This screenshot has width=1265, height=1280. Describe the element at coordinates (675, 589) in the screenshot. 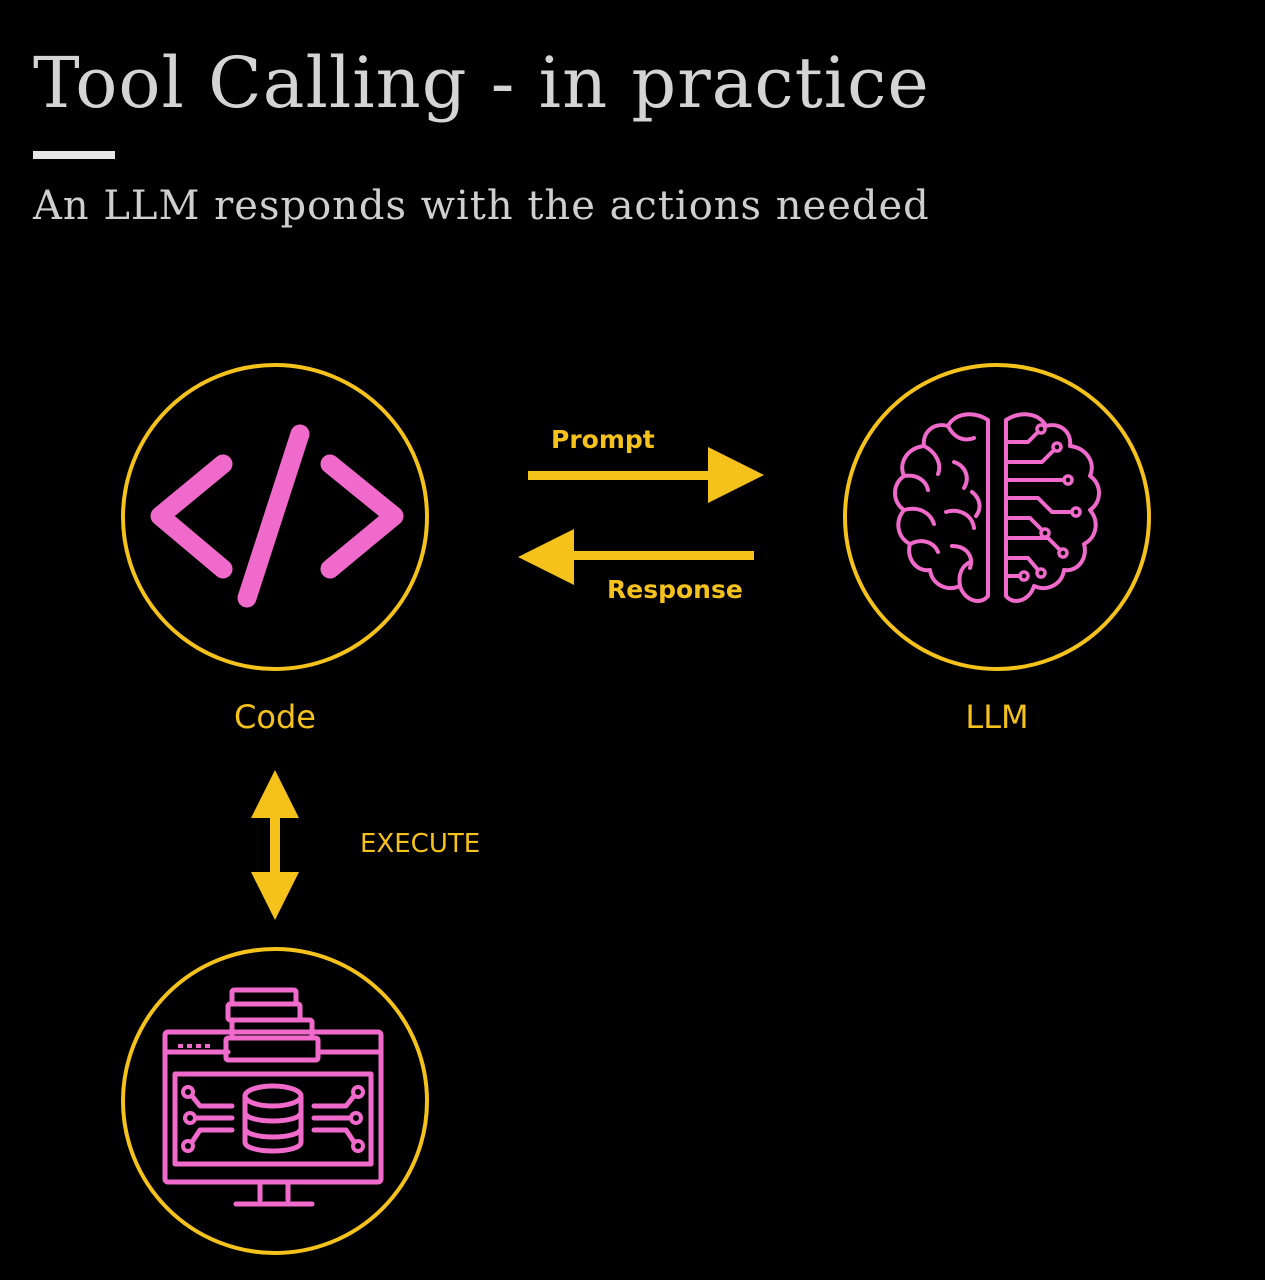

I see `response-arrow-label: Response` at that location.